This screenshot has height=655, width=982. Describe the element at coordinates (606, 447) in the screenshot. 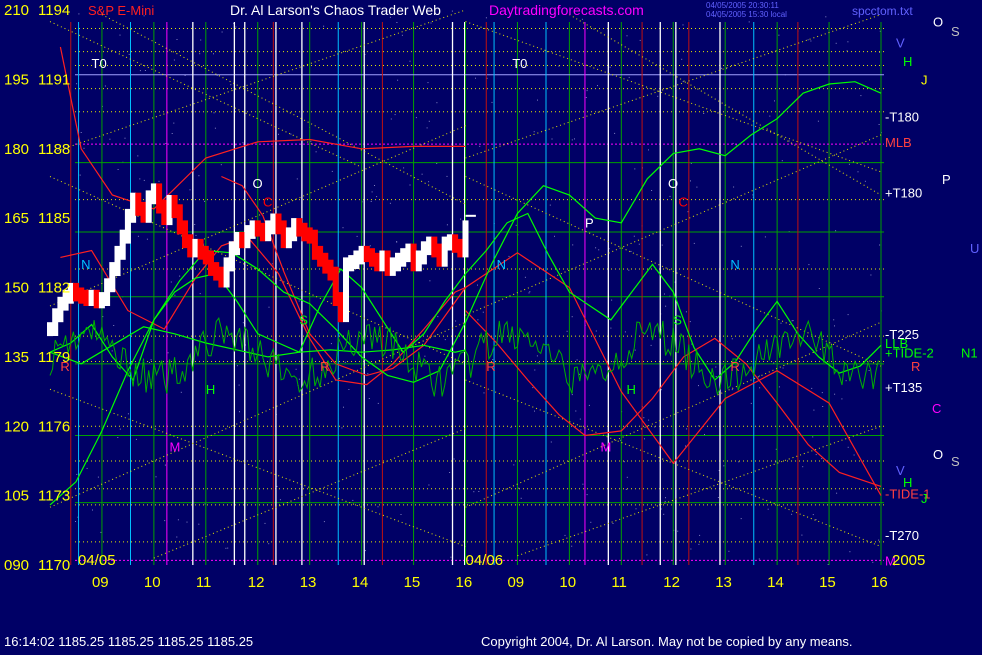

I see `in-chart-label-19: M` at that location.